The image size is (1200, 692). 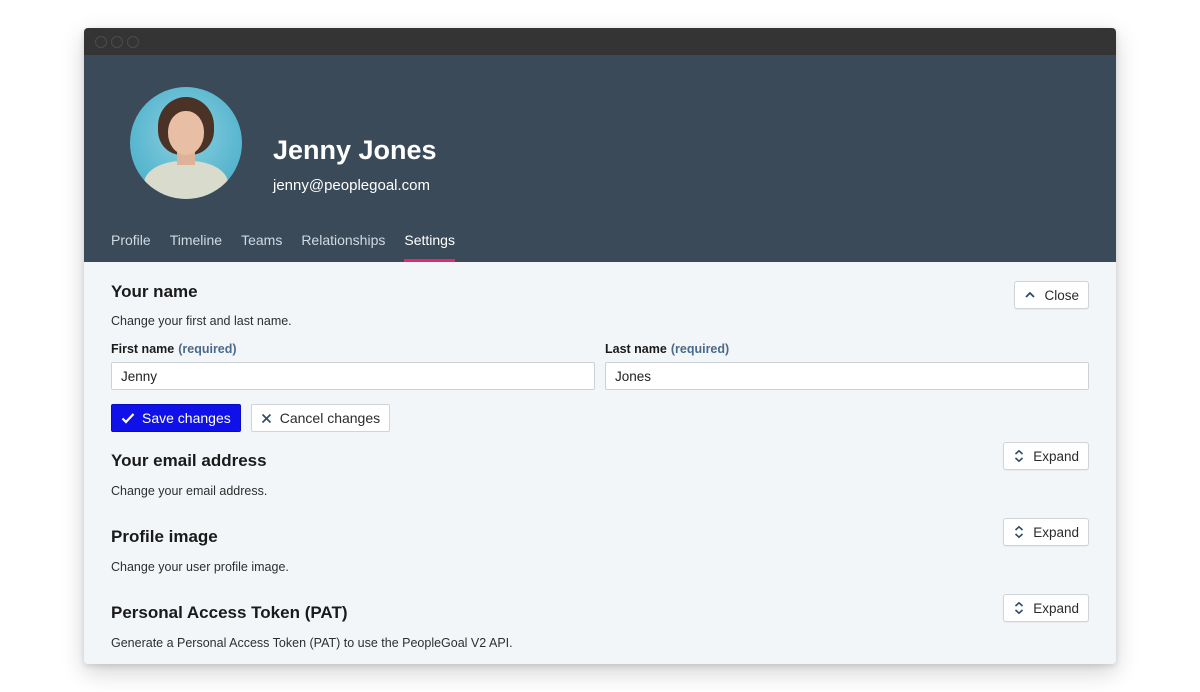 I want to click on section-title: Your name, so click(x=154, y=291).